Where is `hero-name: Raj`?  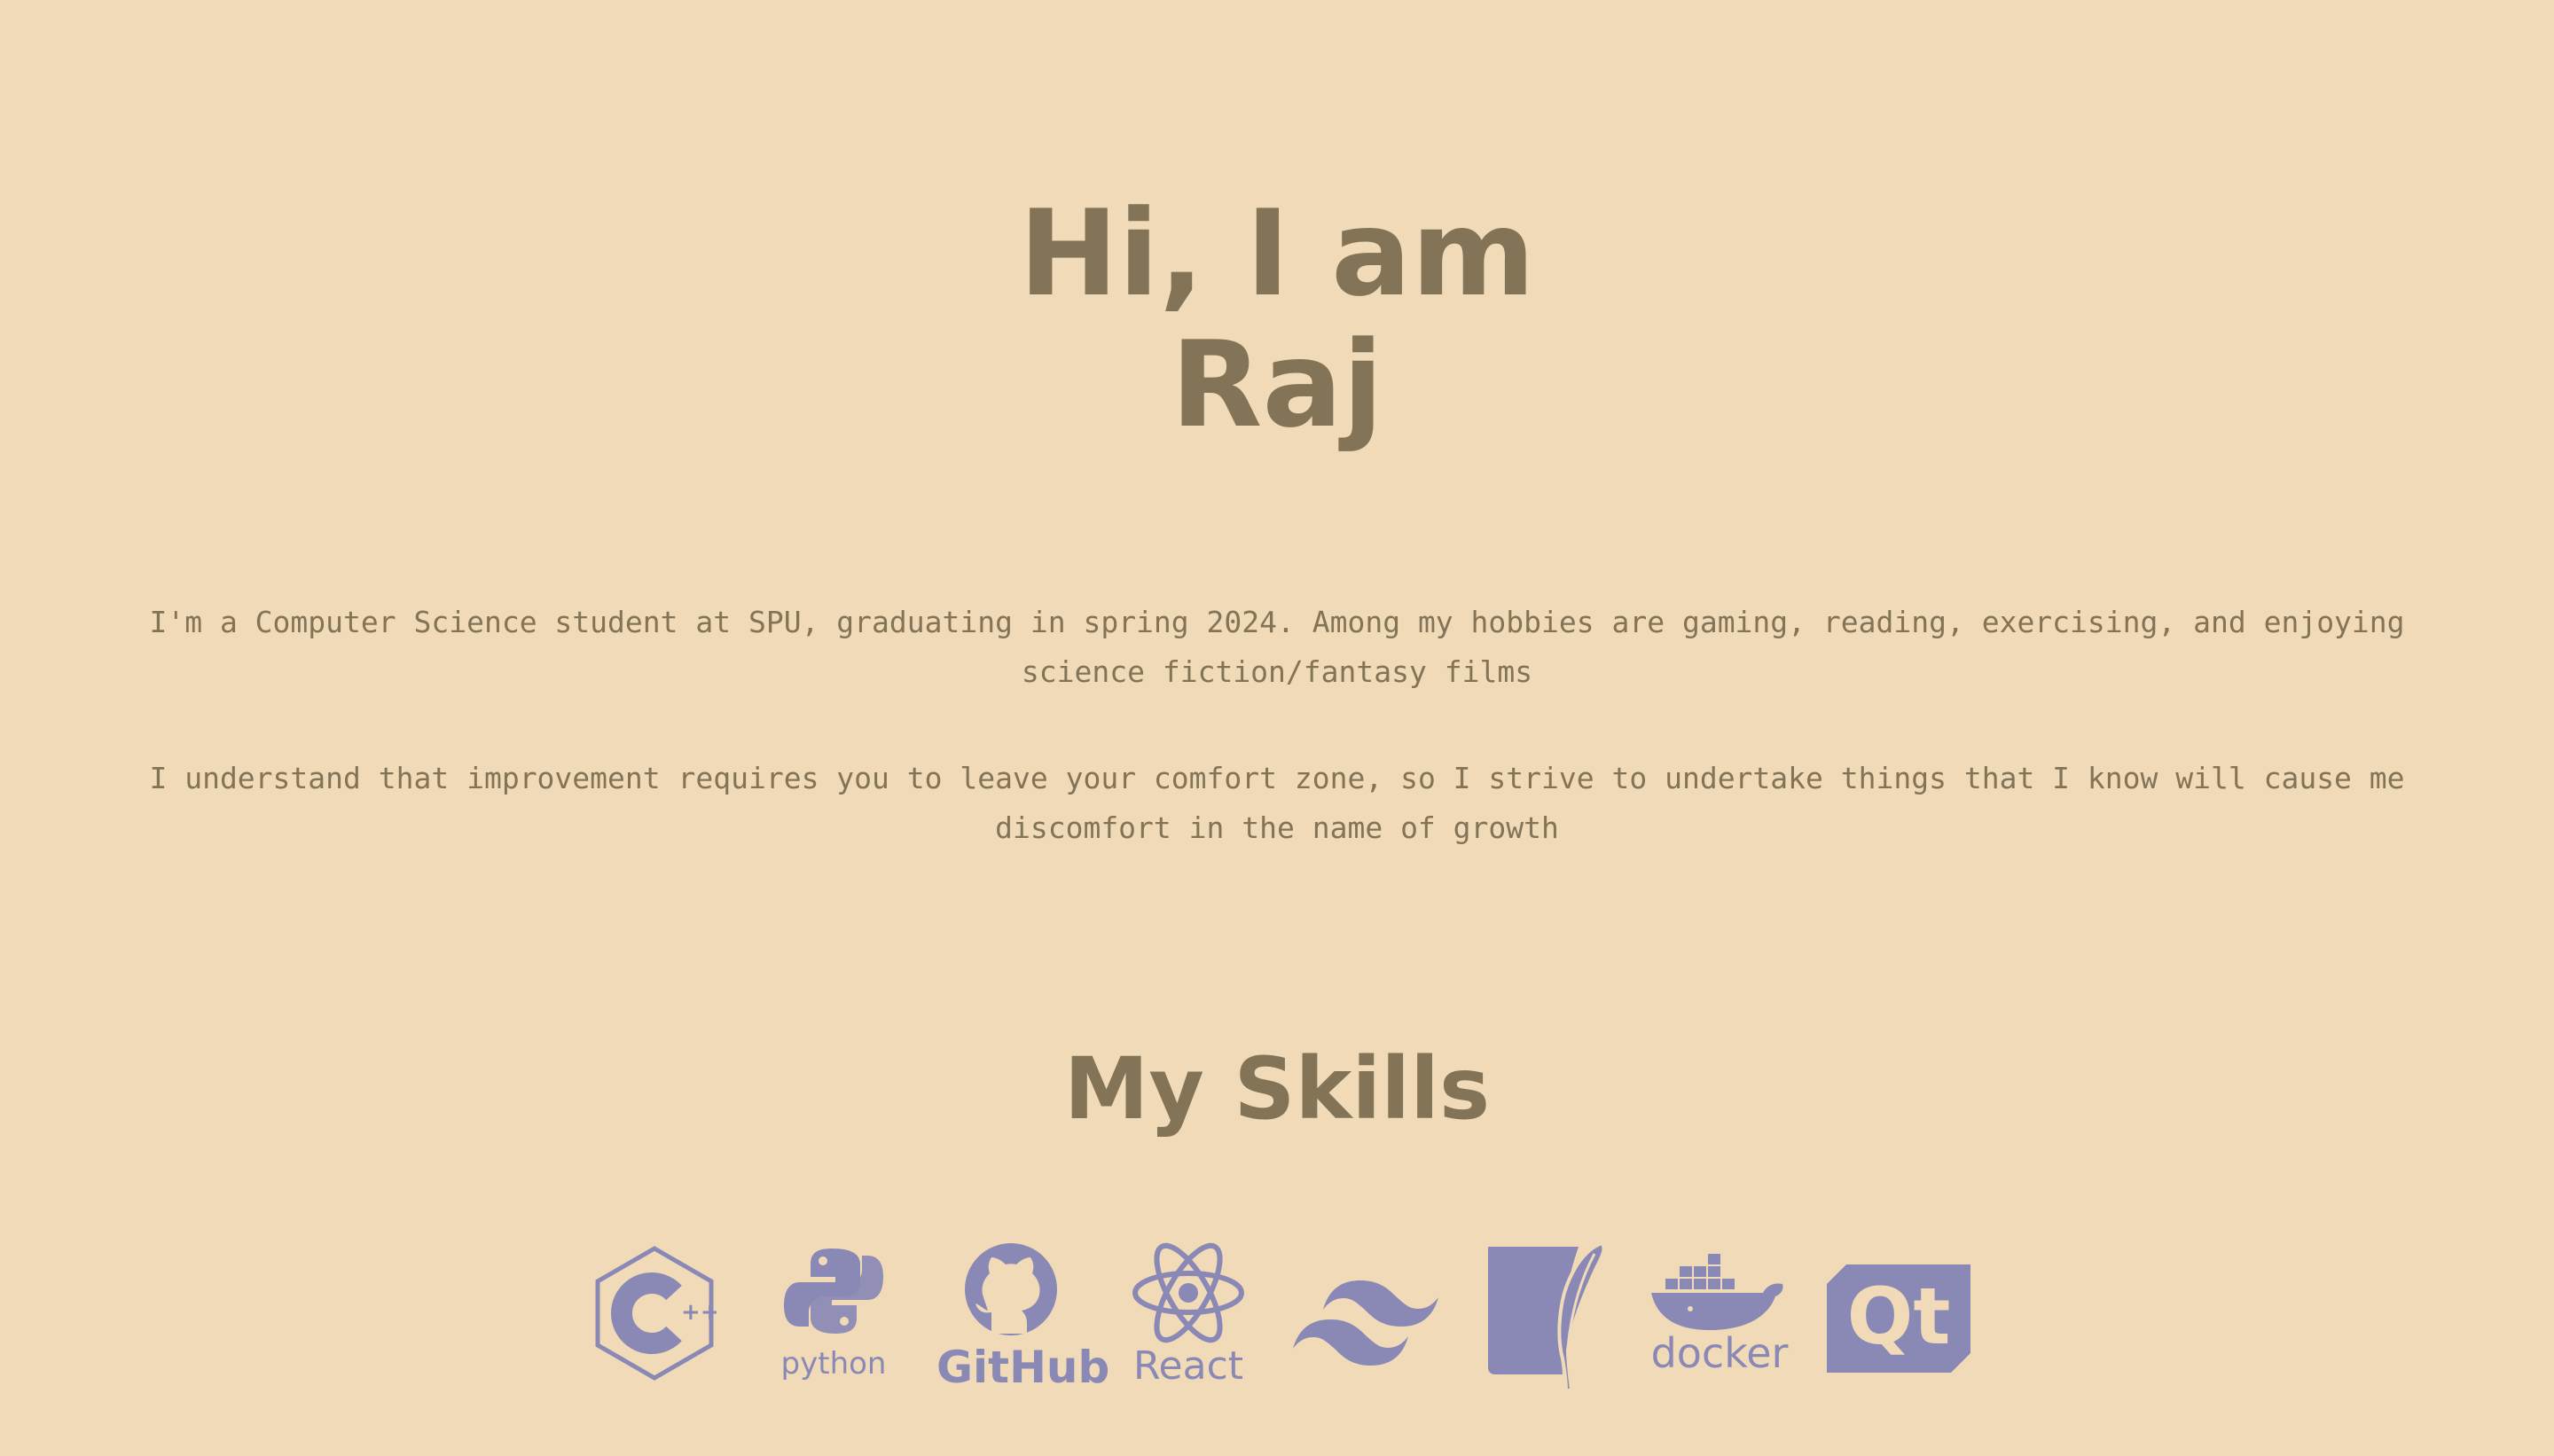
hero-name: Raj is located at coordinates (1277, 385).